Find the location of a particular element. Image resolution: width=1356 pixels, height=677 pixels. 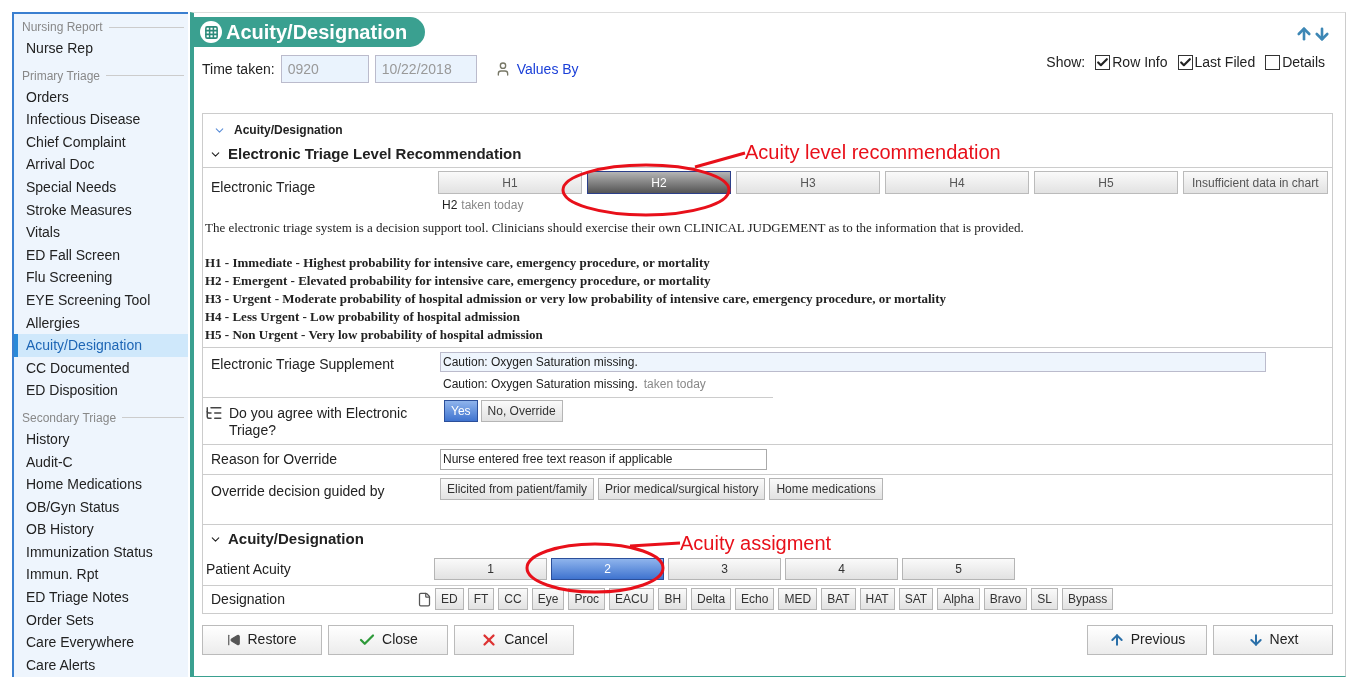

show-label: Show: is located at coordinates (1066, 62).